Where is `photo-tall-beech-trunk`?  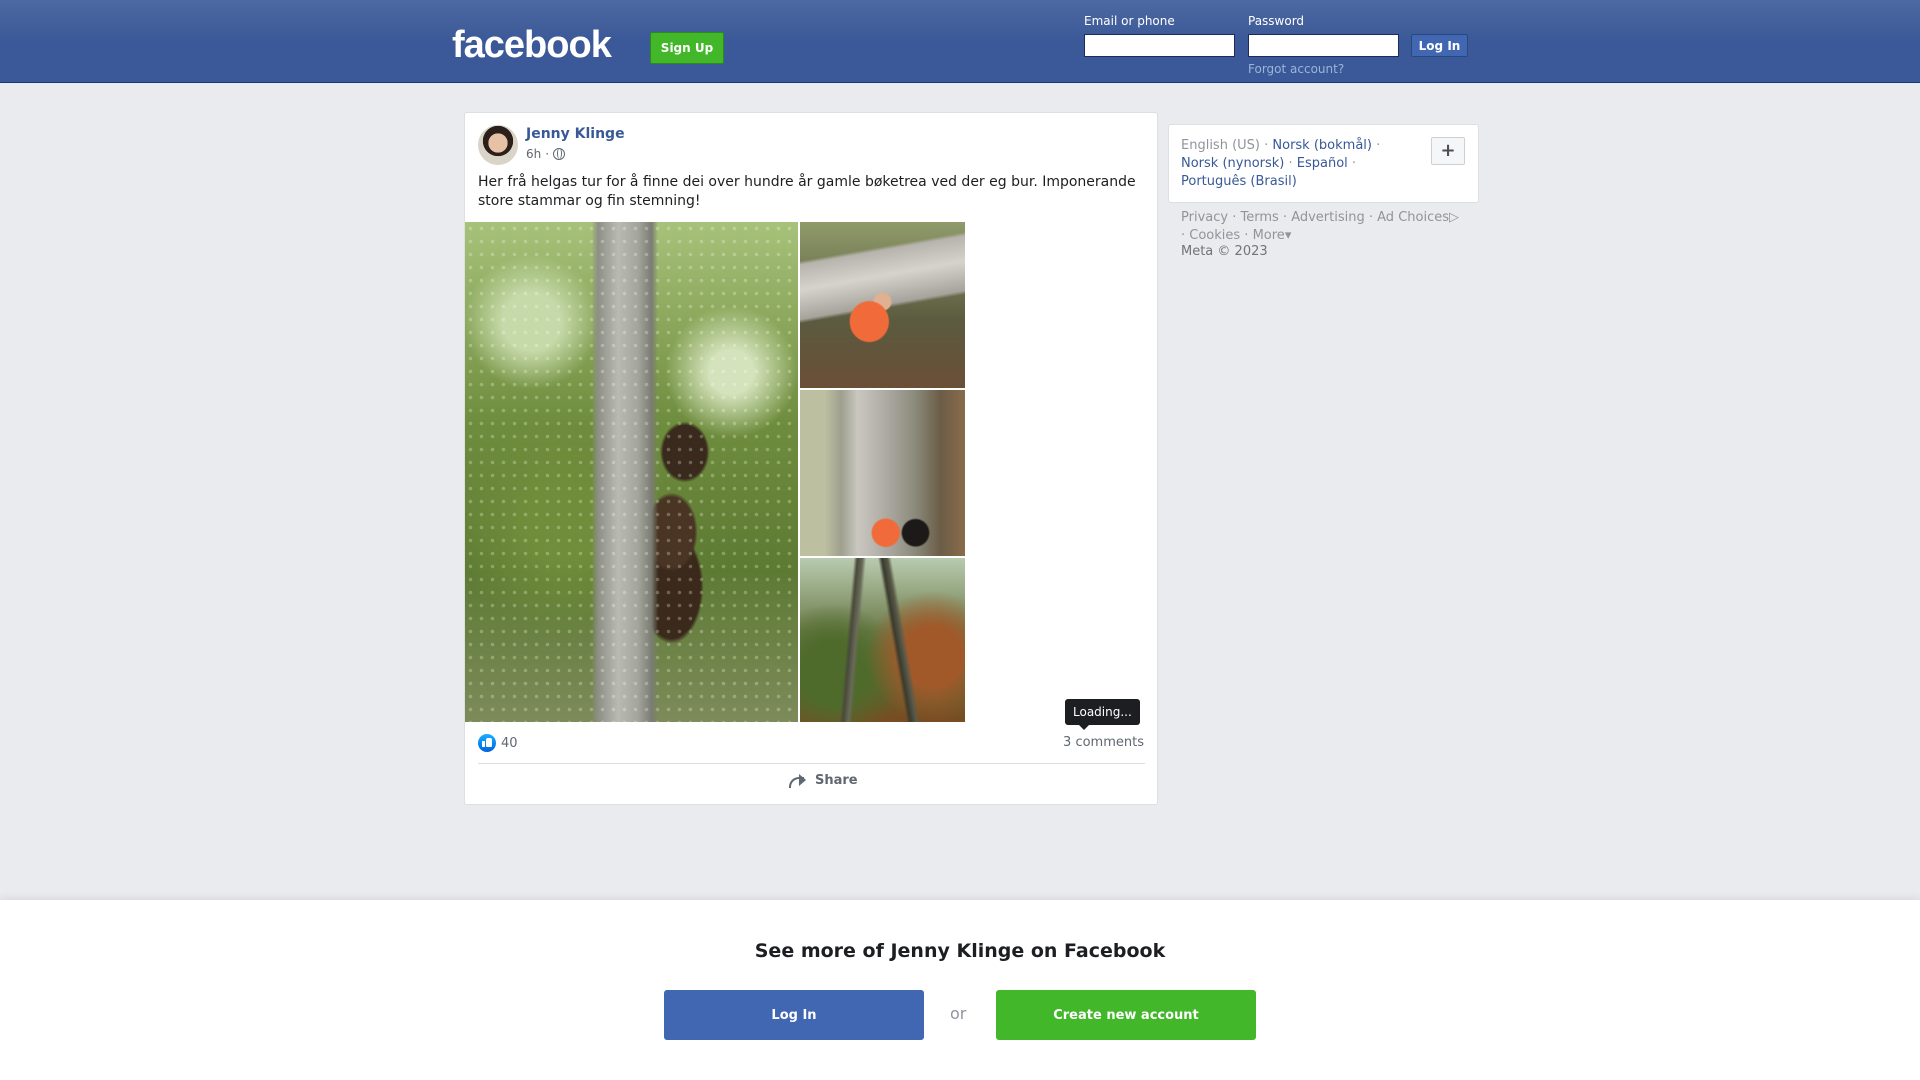 photo-tall-beech-trunk is located at coordinates (631, 472).